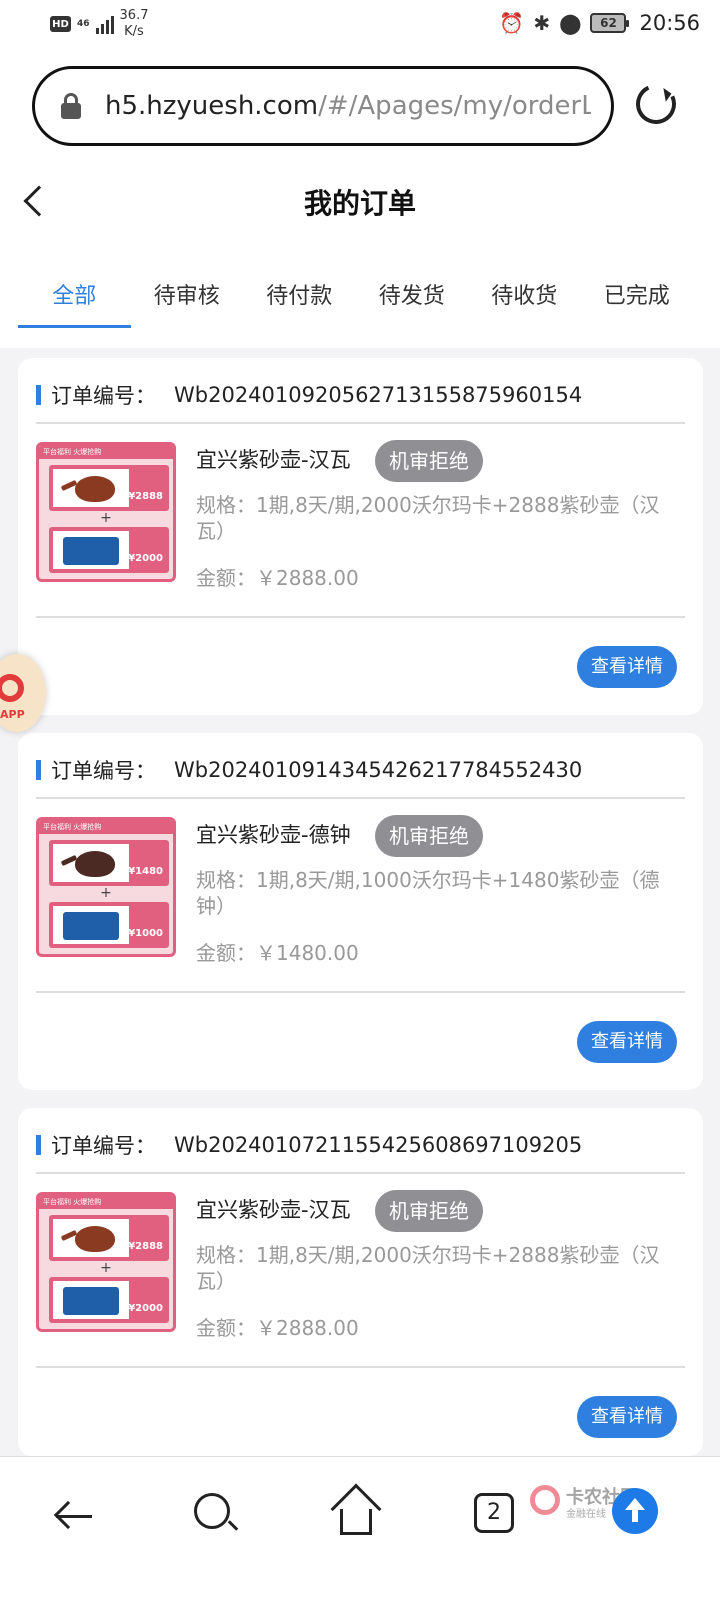 This screenshot has width=720, height=1600. Describe the element at coordinates (212, 1511) in the screenshot. I see `search-icon` at that location.